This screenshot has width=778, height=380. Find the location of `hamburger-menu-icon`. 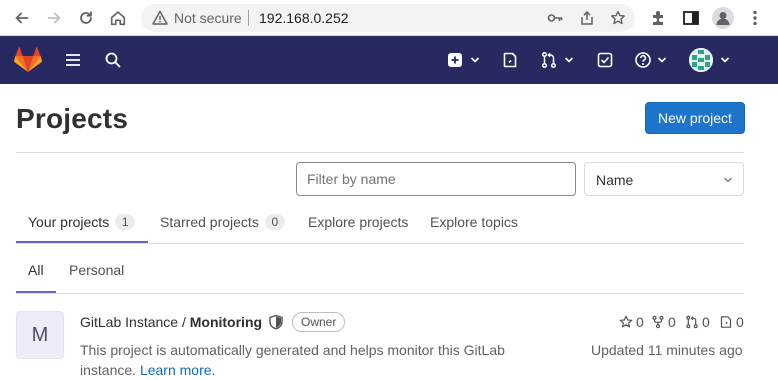

hamburger-menu-icon is located at coordinates (73, 60).